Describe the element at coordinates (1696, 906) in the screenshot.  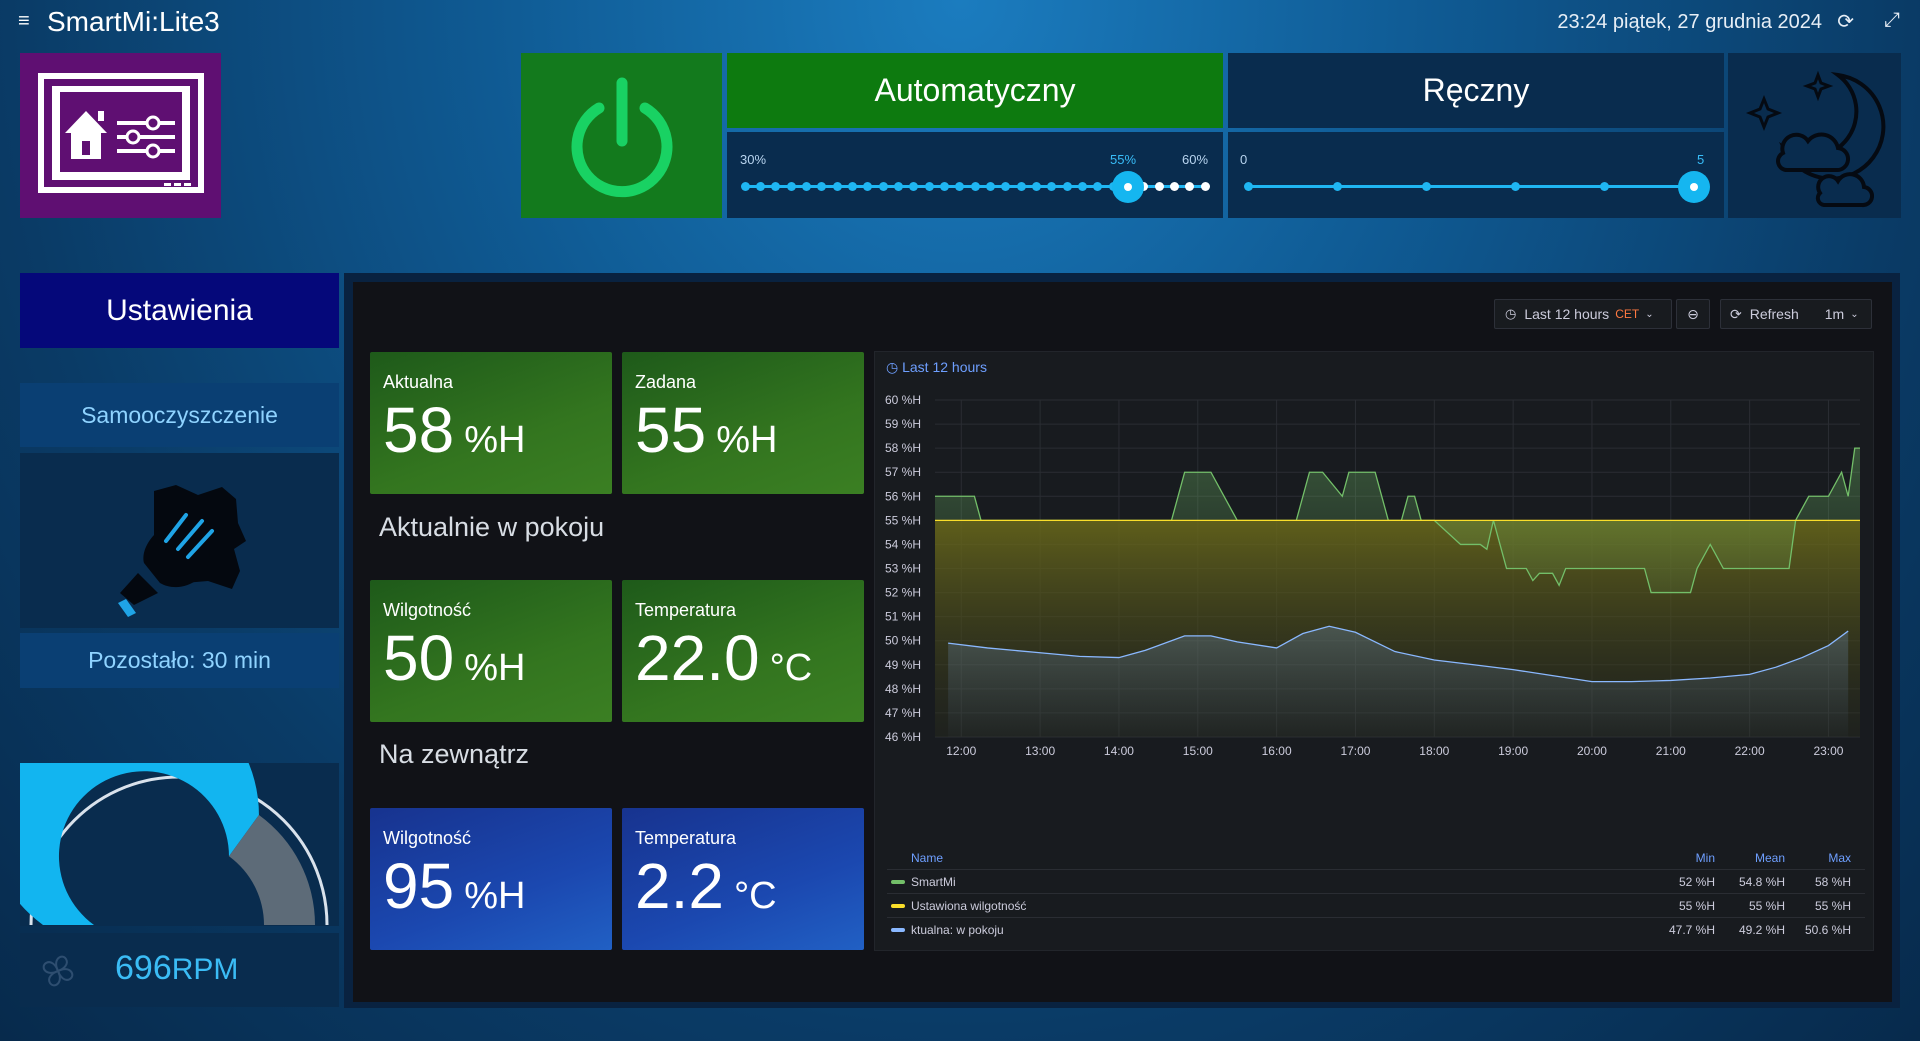
I see `legend-min: 55 %H` at that location.